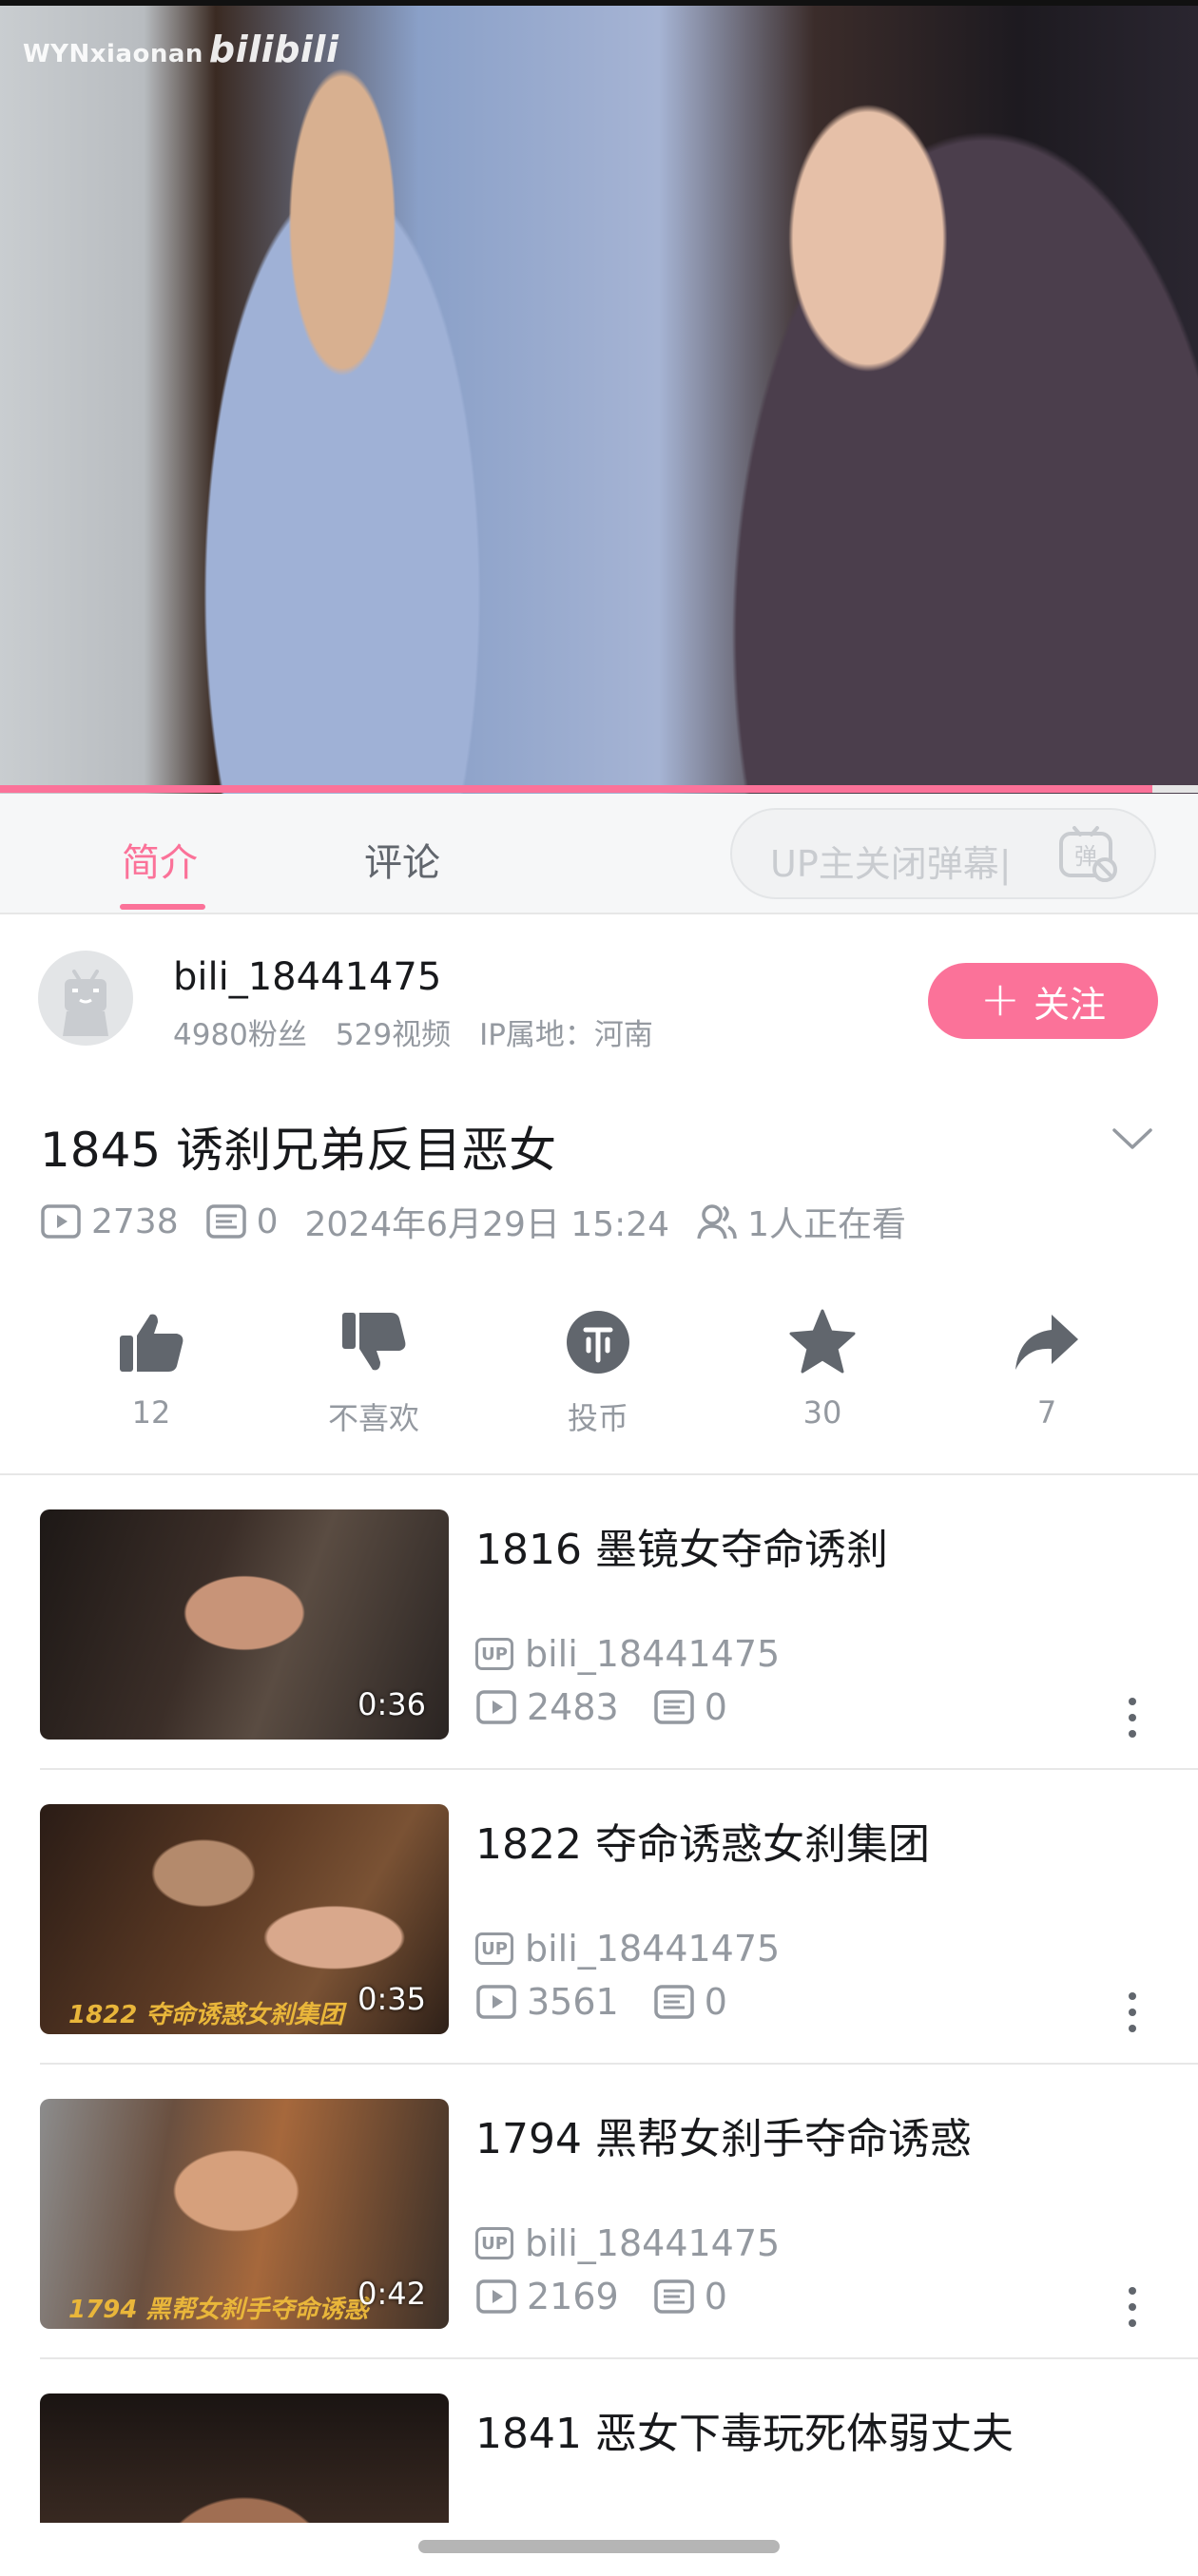 The image size is (1198, 2576). What do you see at coordinates (702, 1840) in the screenshot?
I see `recommendation-title: 1822 夺命诱惑女刹集团` at bounding box center [702, 1840].